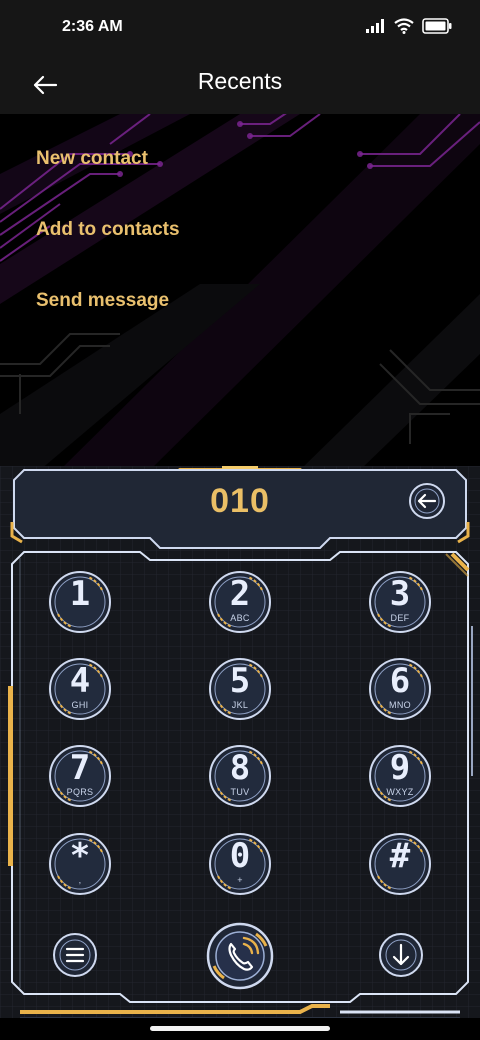 Image resolution: width=480 pixels, height=1040 pixels. I want to click on key-letters: +, so click(240, 880).